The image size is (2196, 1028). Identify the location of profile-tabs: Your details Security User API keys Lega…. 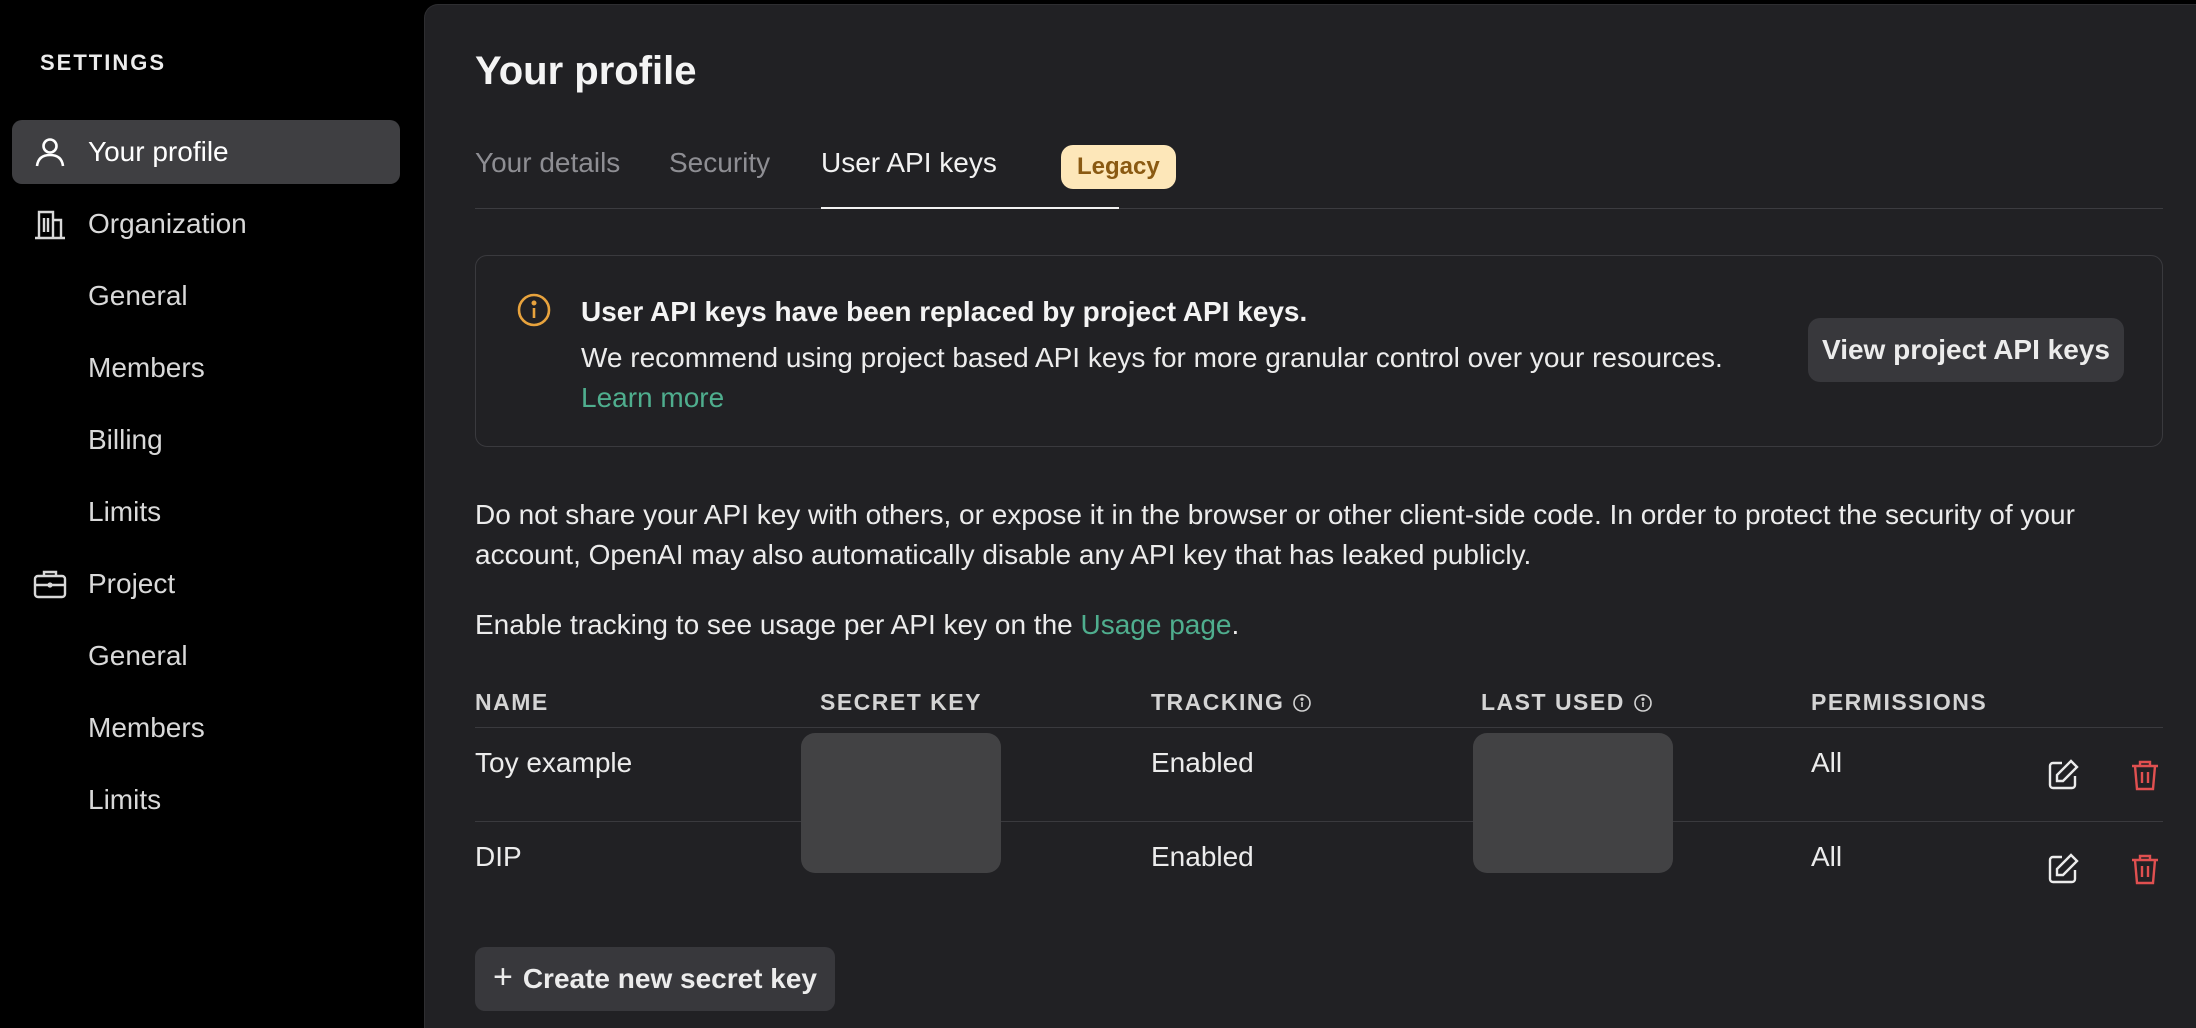
(1319, 172).